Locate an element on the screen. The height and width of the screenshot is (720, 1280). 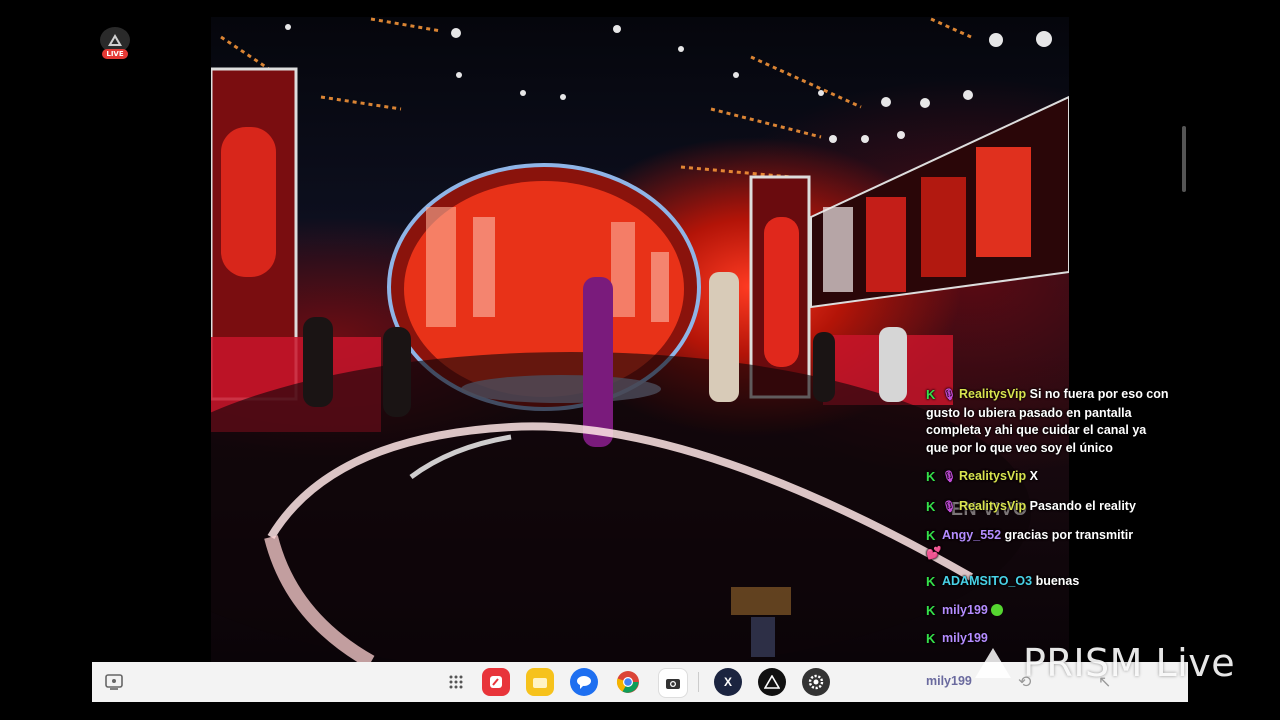
xtream-app-icon: X is located at coordinates (728, 682).